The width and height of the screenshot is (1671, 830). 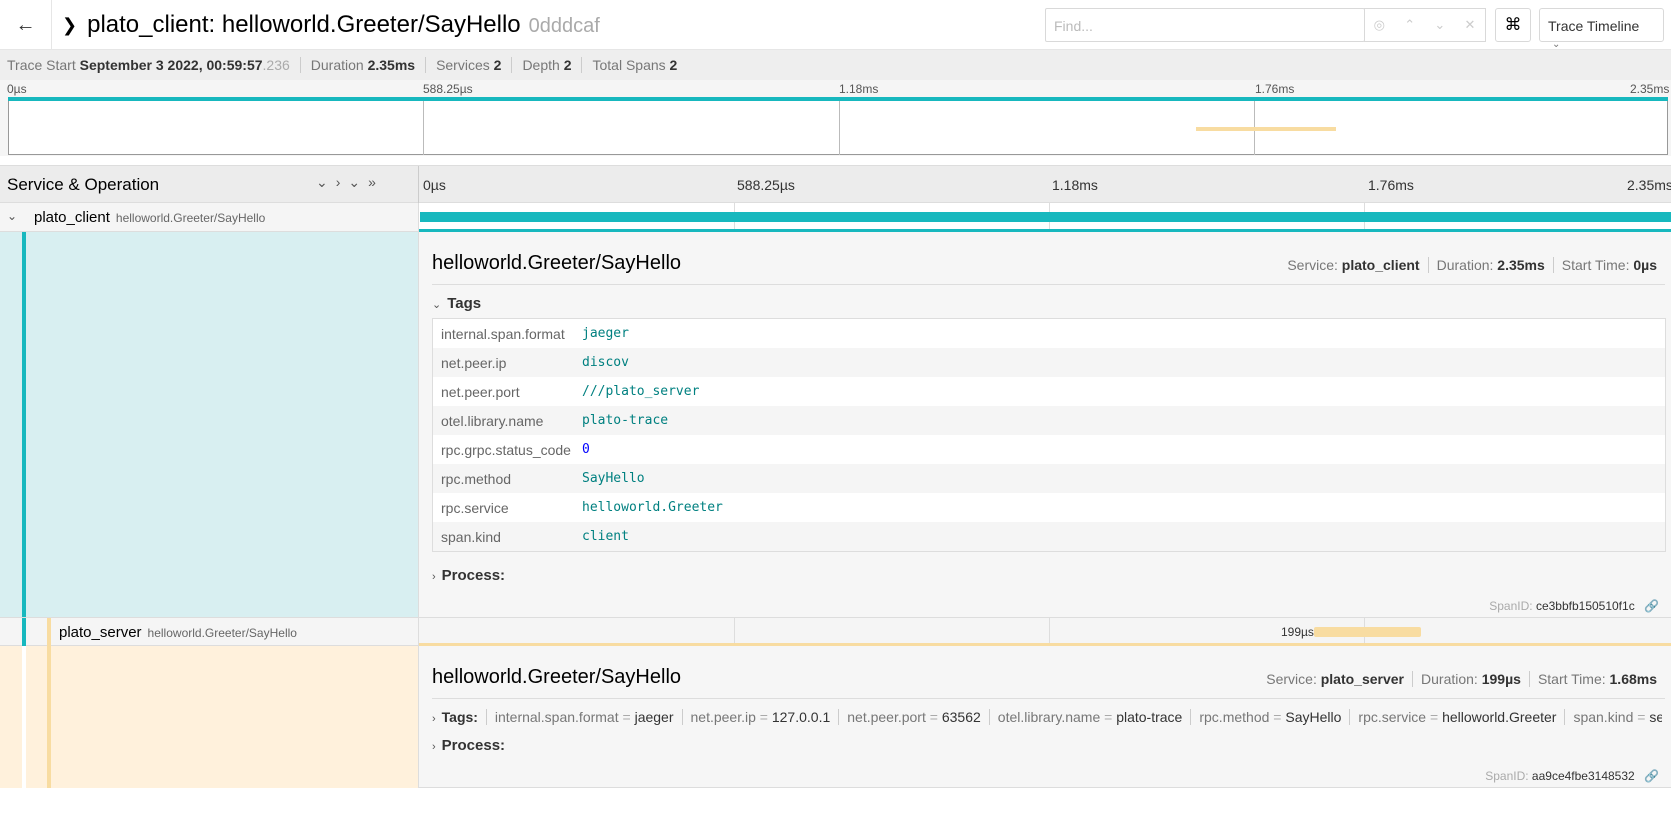 What do you see at coordinates (209, 185) in the screenshot?
I see `service-operation-header: Service & Operation ⌄›⌄»` at bounding box center [209, 185].